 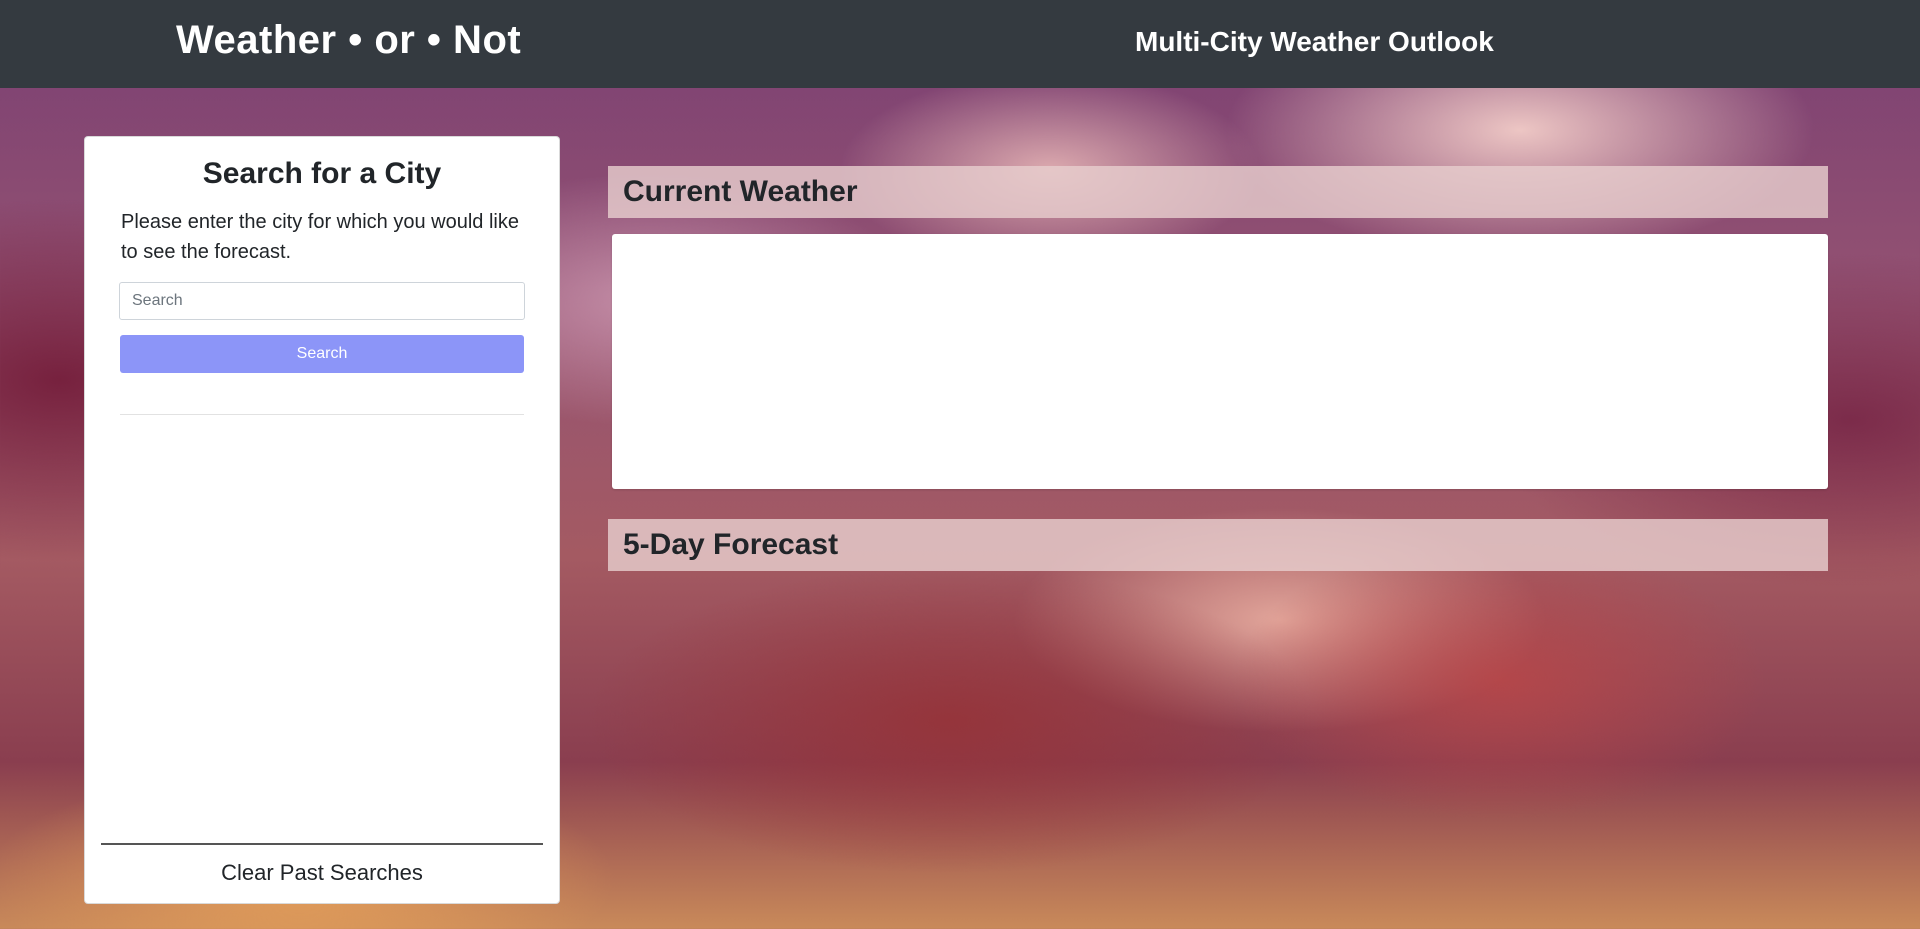 What do you see at coordinates (1218, 192) in the screenshot?
I see `current-weather-header: Current Weather` at bounding box center [1218, 192].